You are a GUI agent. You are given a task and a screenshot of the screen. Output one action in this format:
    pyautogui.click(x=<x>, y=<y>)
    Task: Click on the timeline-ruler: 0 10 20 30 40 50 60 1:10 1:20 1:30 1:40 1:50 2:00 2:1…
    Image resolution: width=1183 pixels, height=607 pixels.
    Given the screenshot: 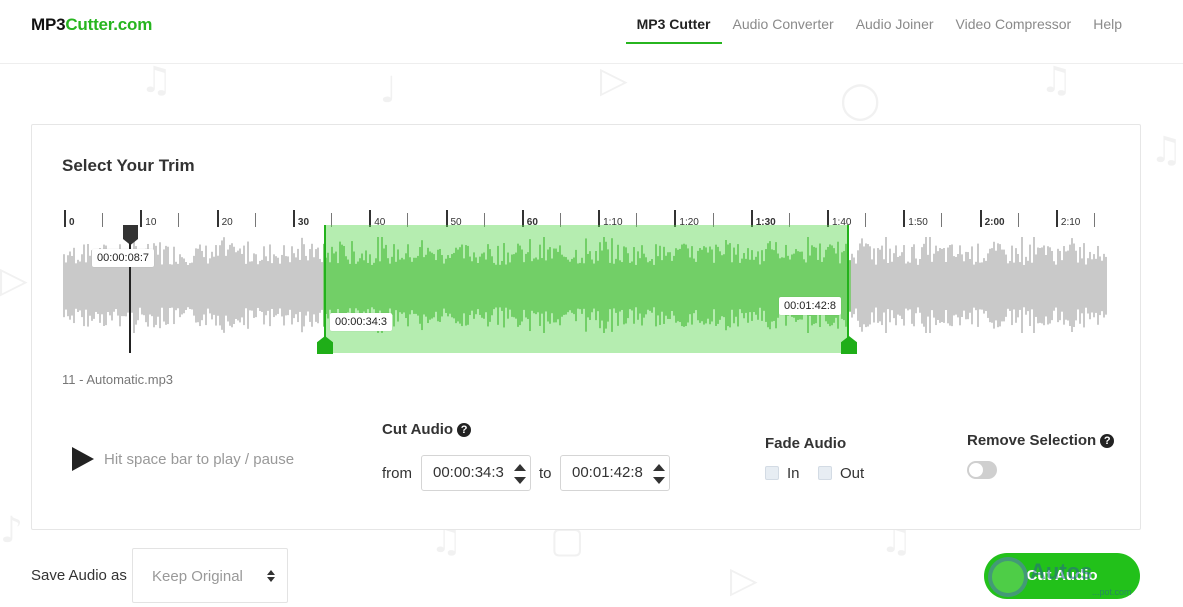 What is the action you would take?
    pyautogui.click(x=586, y=216)
    